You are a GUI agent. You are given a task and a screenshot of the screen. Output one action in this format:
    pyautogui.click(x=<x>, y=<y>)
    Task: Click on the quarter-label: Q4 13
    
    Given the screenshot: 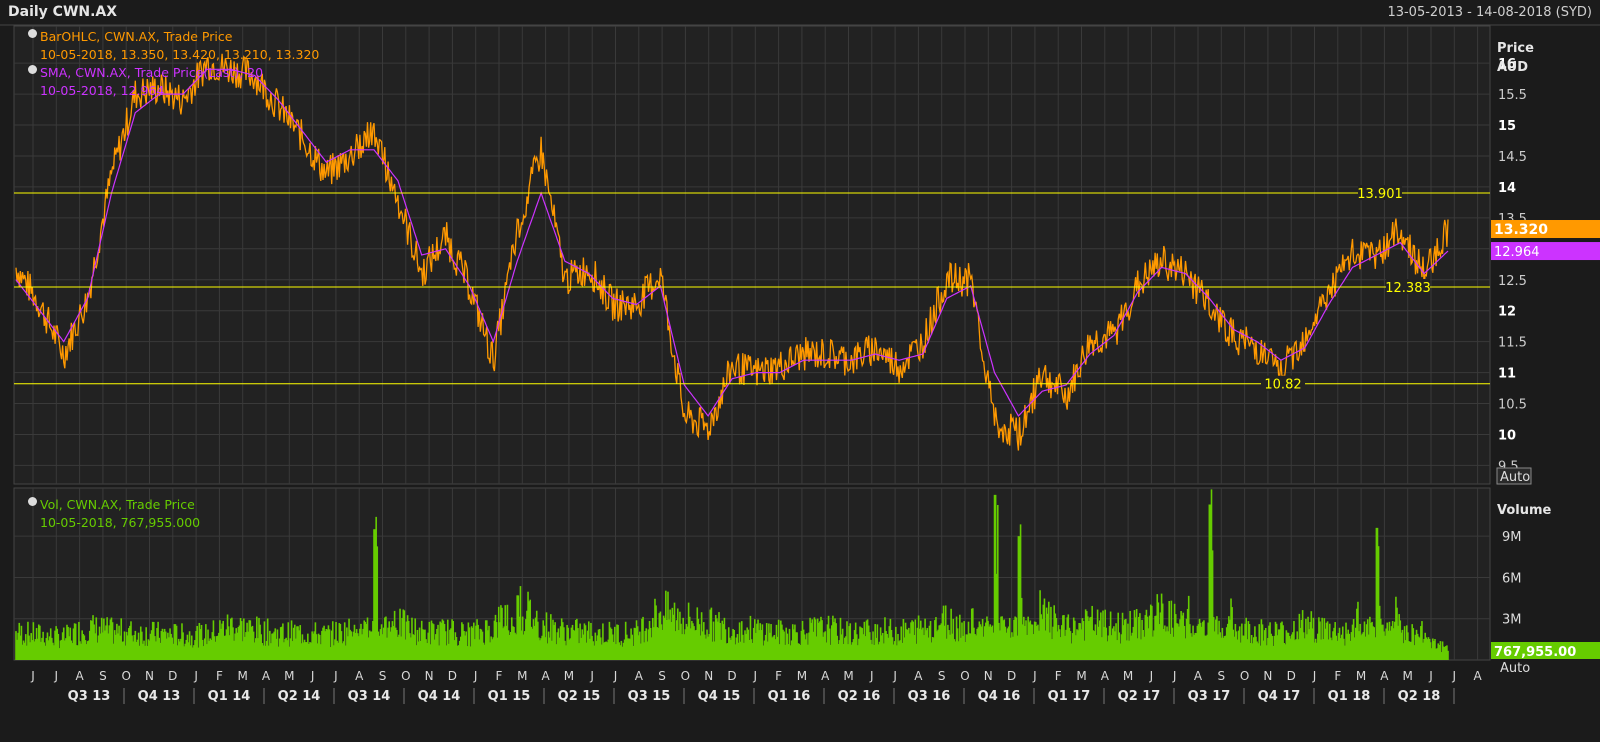 What is the action you would take?
    pyautogui.click(x=159, y=696)
    